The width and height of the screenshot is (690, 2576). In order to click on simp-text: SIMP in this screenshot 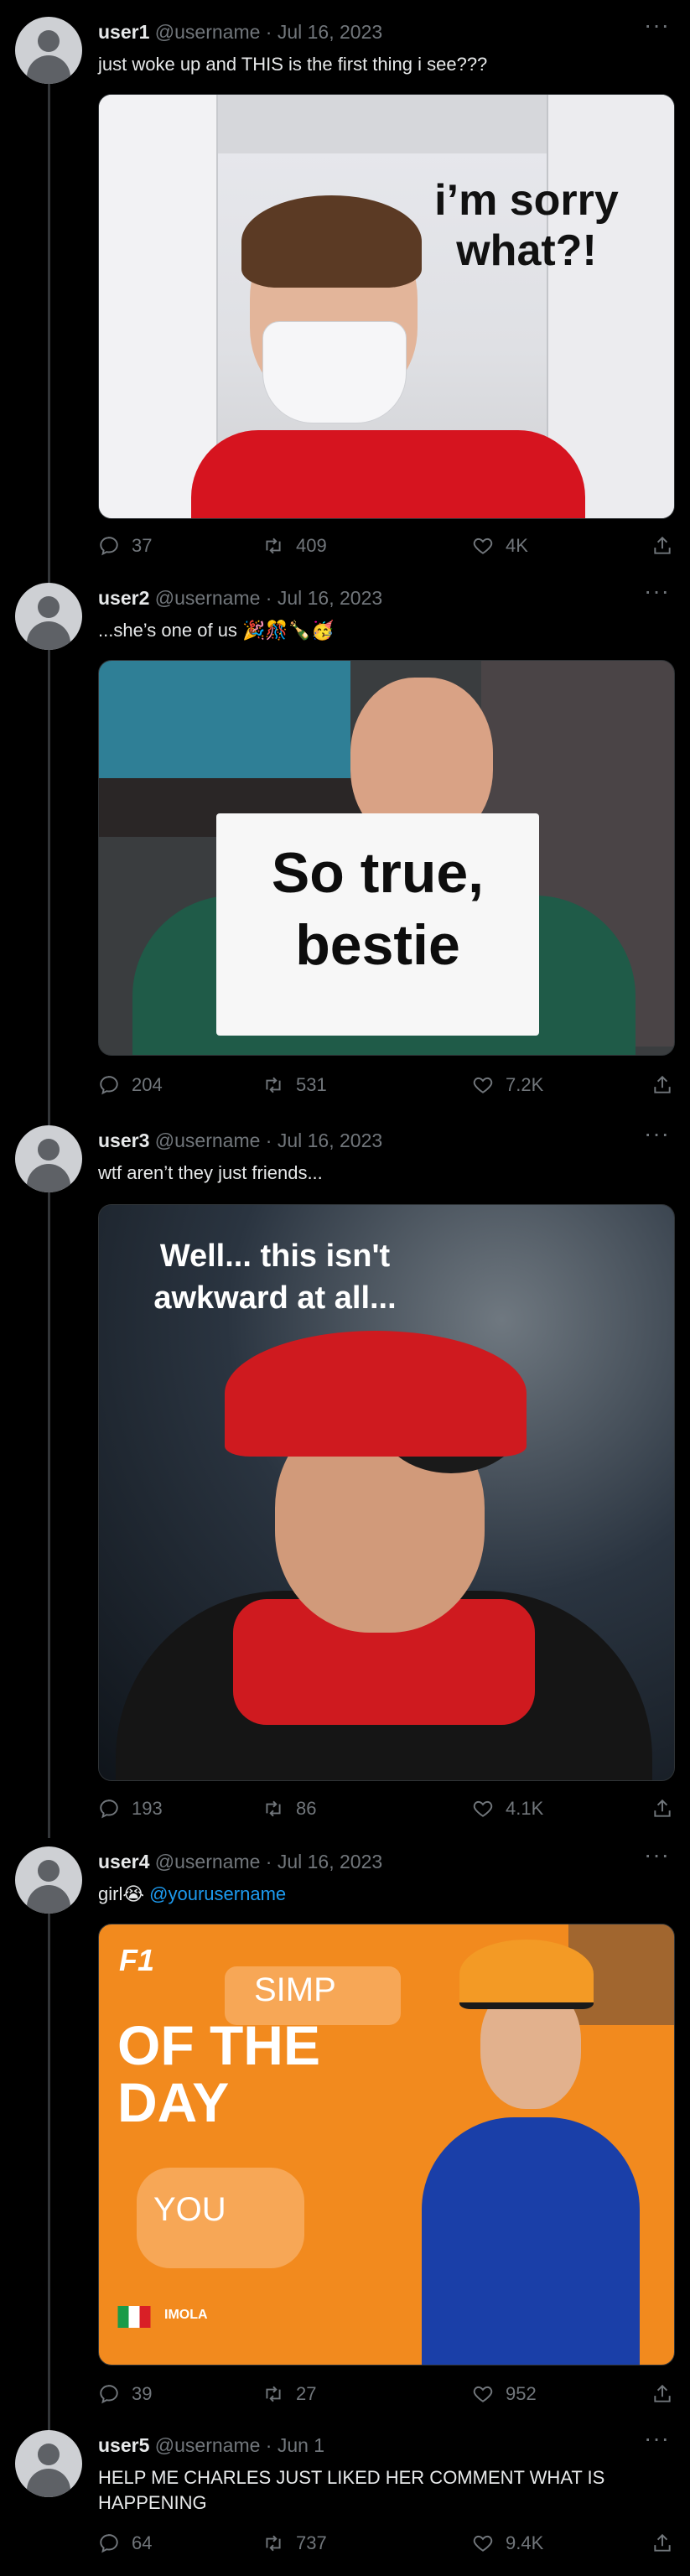, I will do `click(295, 1989)`.